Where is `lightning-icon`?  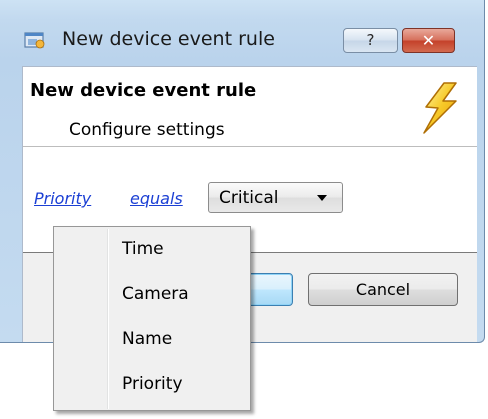 lightning-icon is located at coordinates (440, 108).